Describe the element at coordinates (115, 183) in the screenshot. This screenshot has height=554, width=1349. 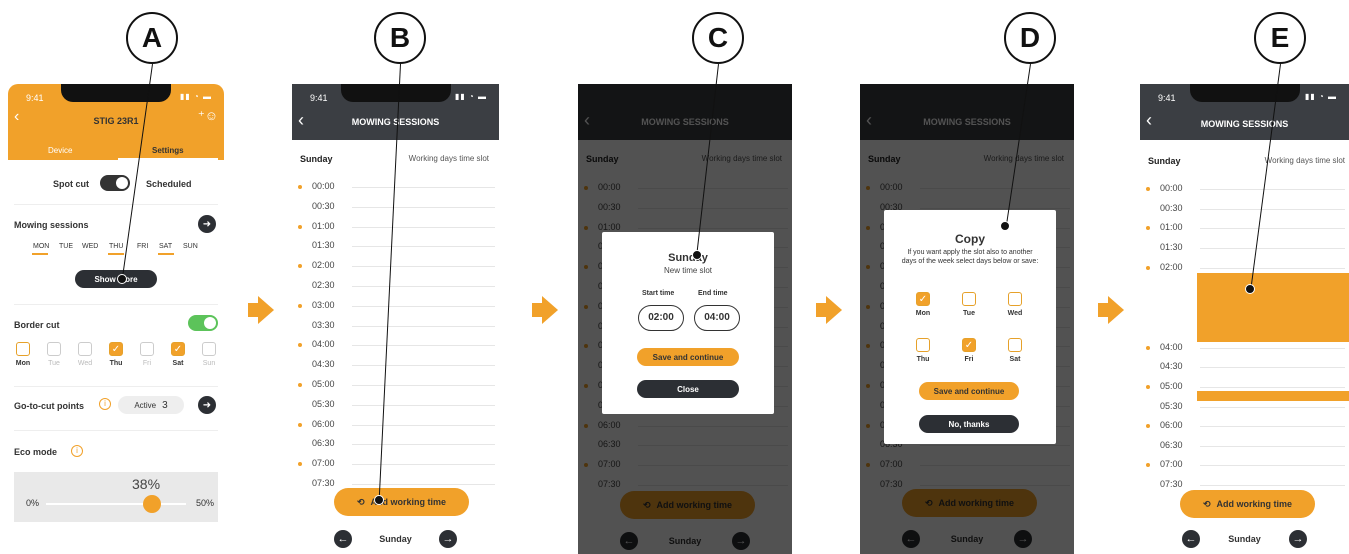
I see `mode-toggle` at that location.